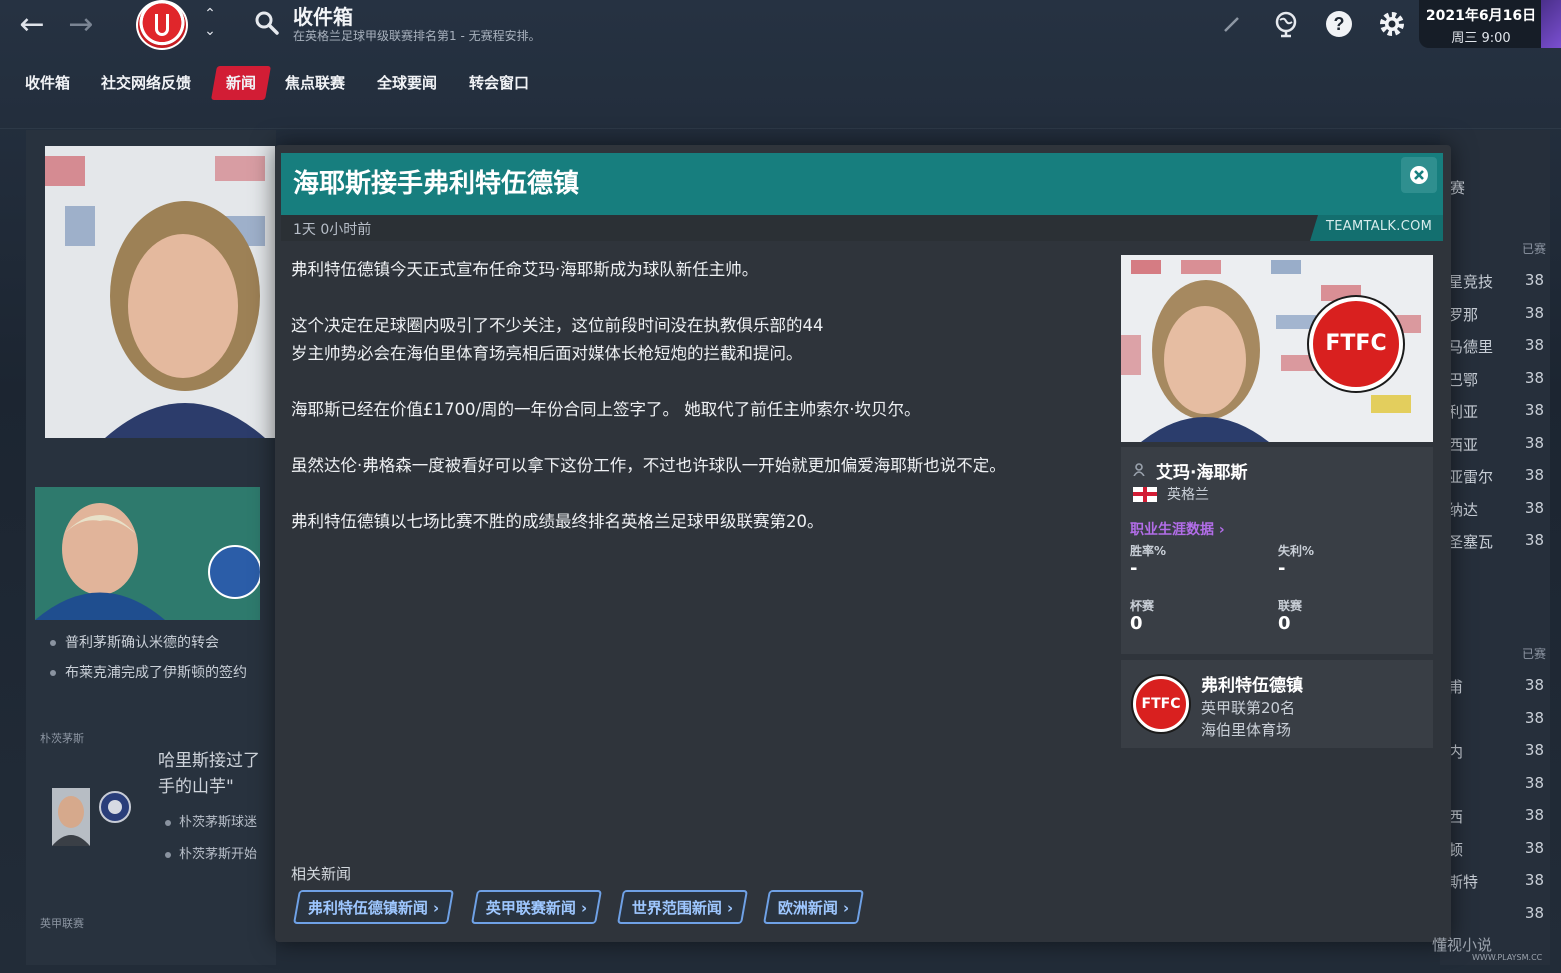  Describe the element at coordinates (1471, 347) in the screenshot. I see `table-team-name: 马德里` at that location.